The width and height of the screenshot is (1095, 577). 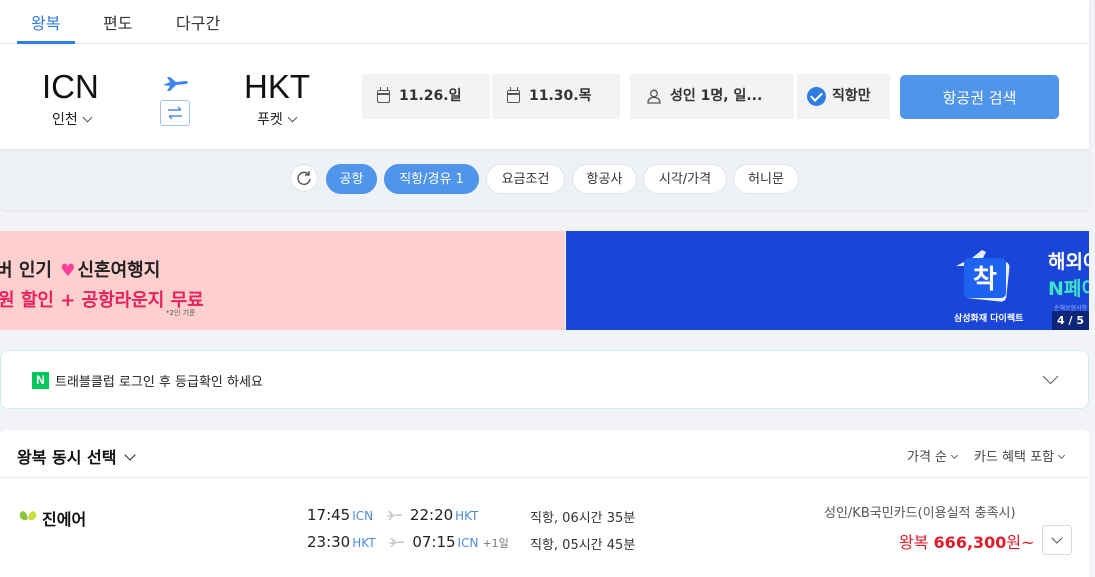 What do you see at coordinates (525, 179) in the screenshot?
I see `filter-chip-fare-conditions: 요금조건` at bounding box center [525, 179].